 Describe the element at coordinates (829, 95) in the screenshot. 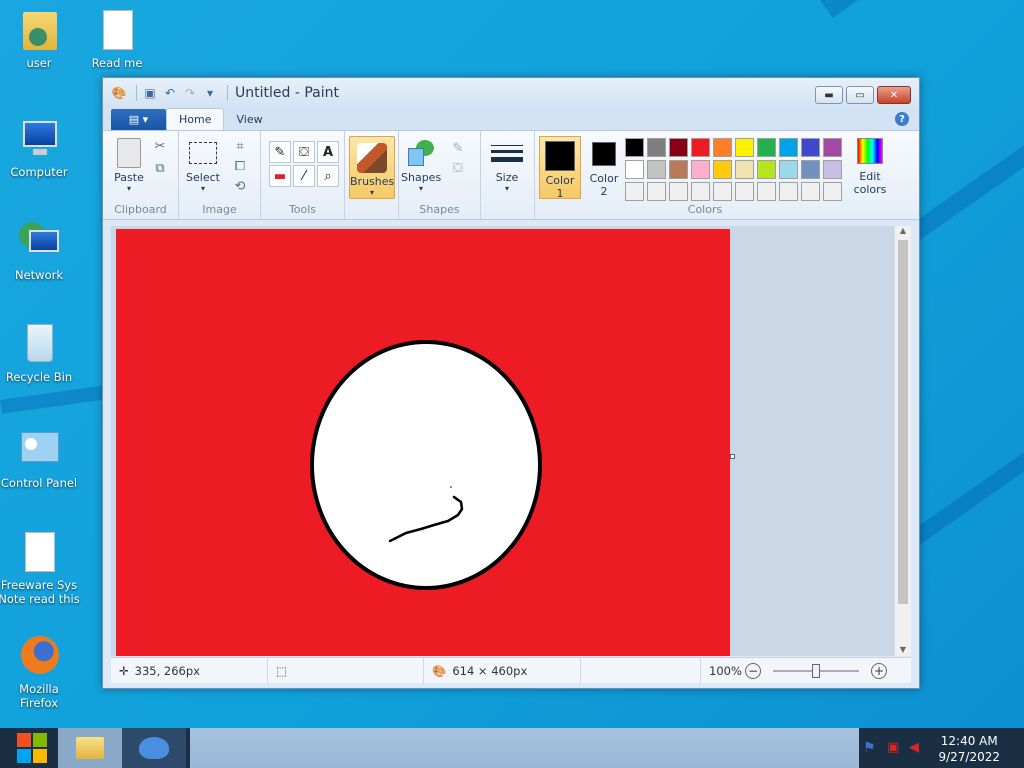

I see `minimize-button: ▬` at that location.